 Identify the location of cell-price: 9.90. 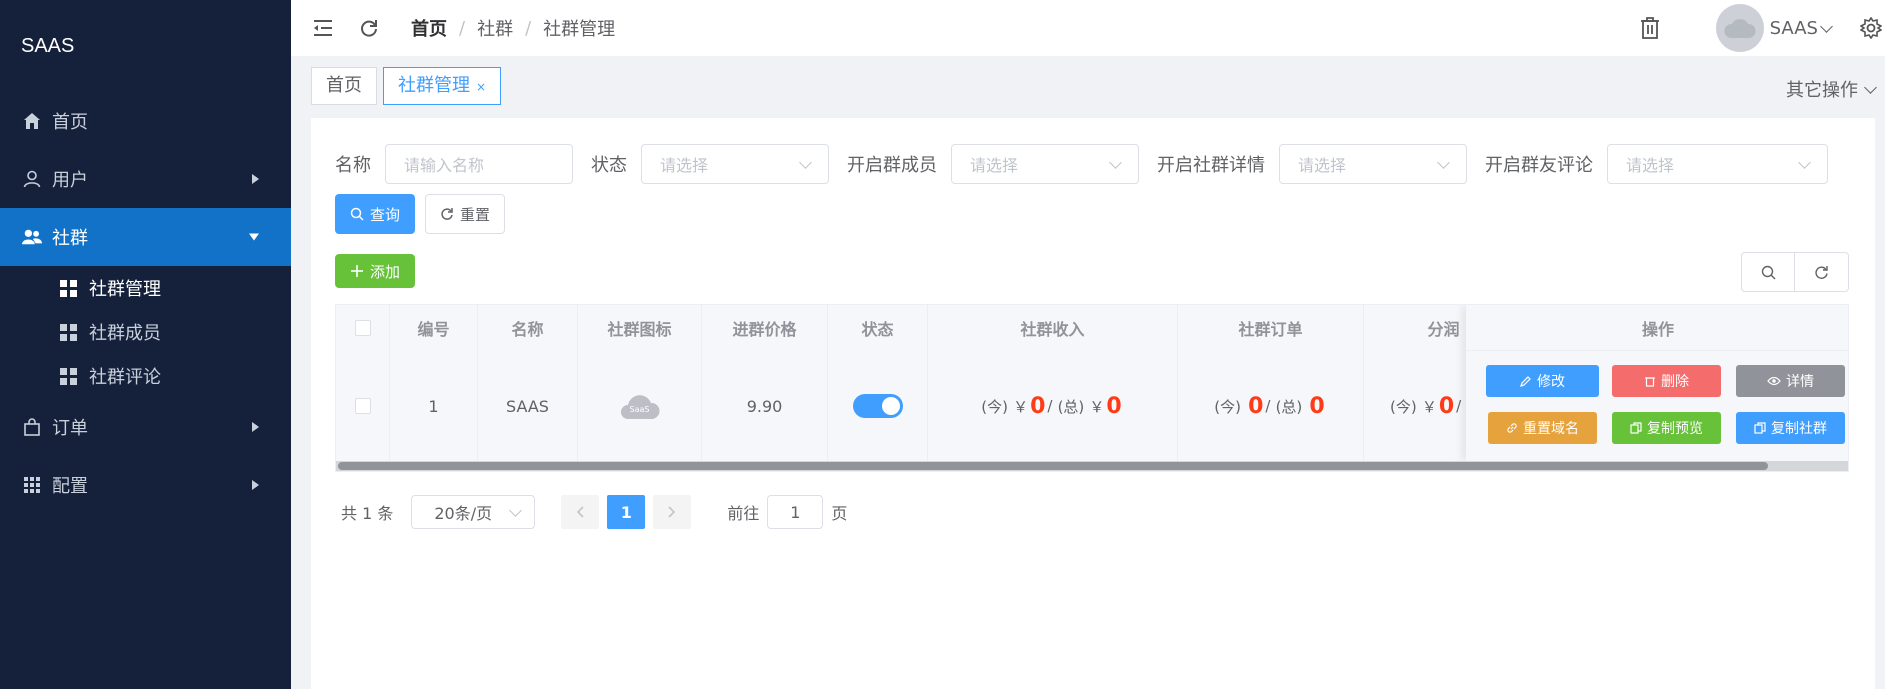
(765, 406).